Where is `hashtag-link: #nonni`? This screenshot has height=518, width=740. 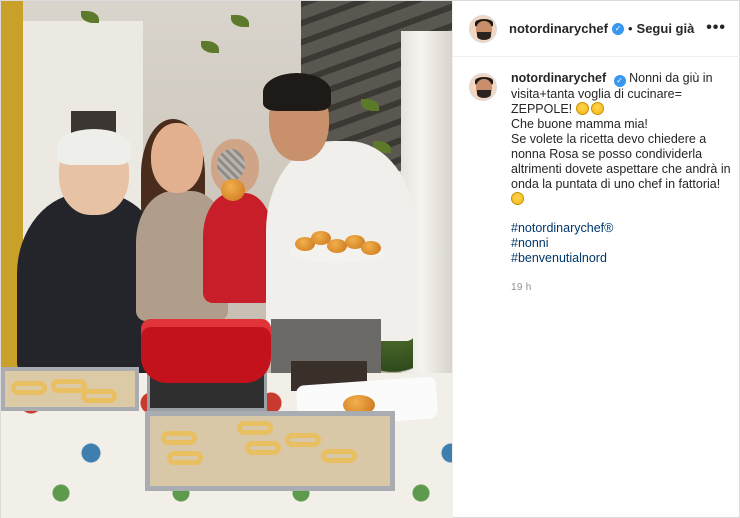 hashtag-link: #nonni is located at coordinates (621, 243).